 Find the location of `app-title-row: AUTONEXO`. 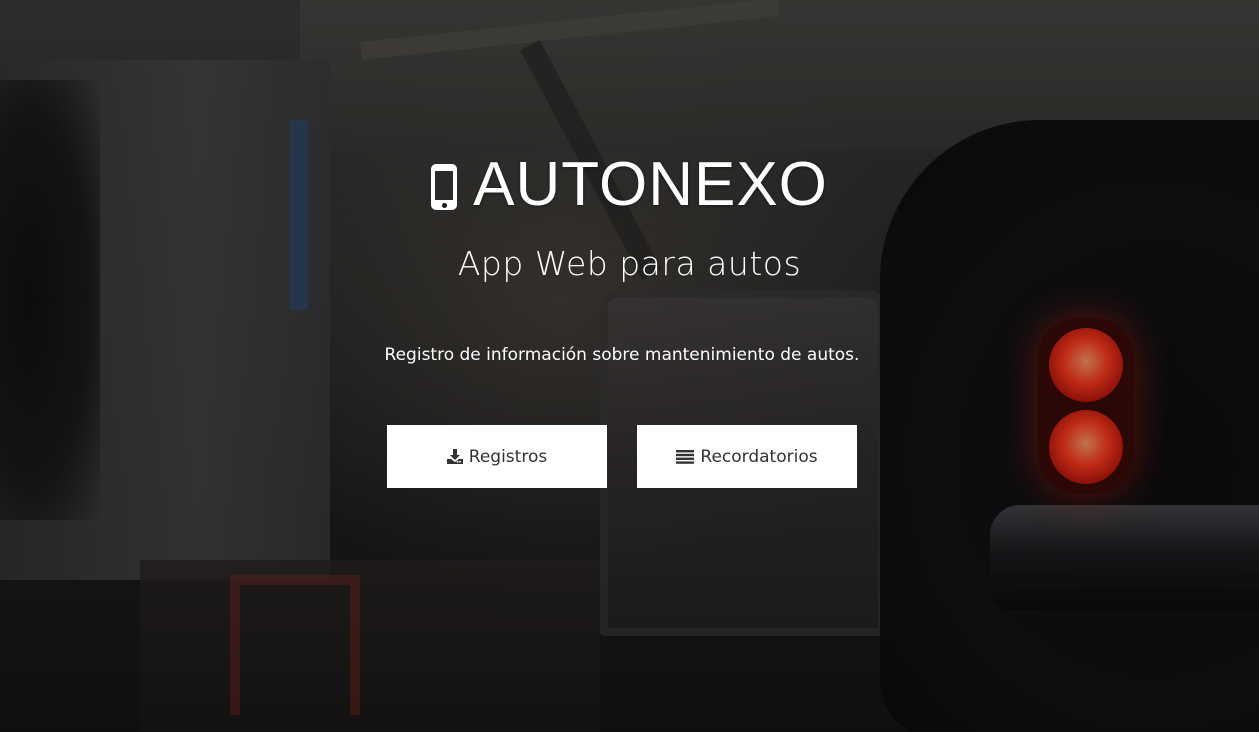

app-title-row: AUTONEXO is located at coordinates (629, 185).